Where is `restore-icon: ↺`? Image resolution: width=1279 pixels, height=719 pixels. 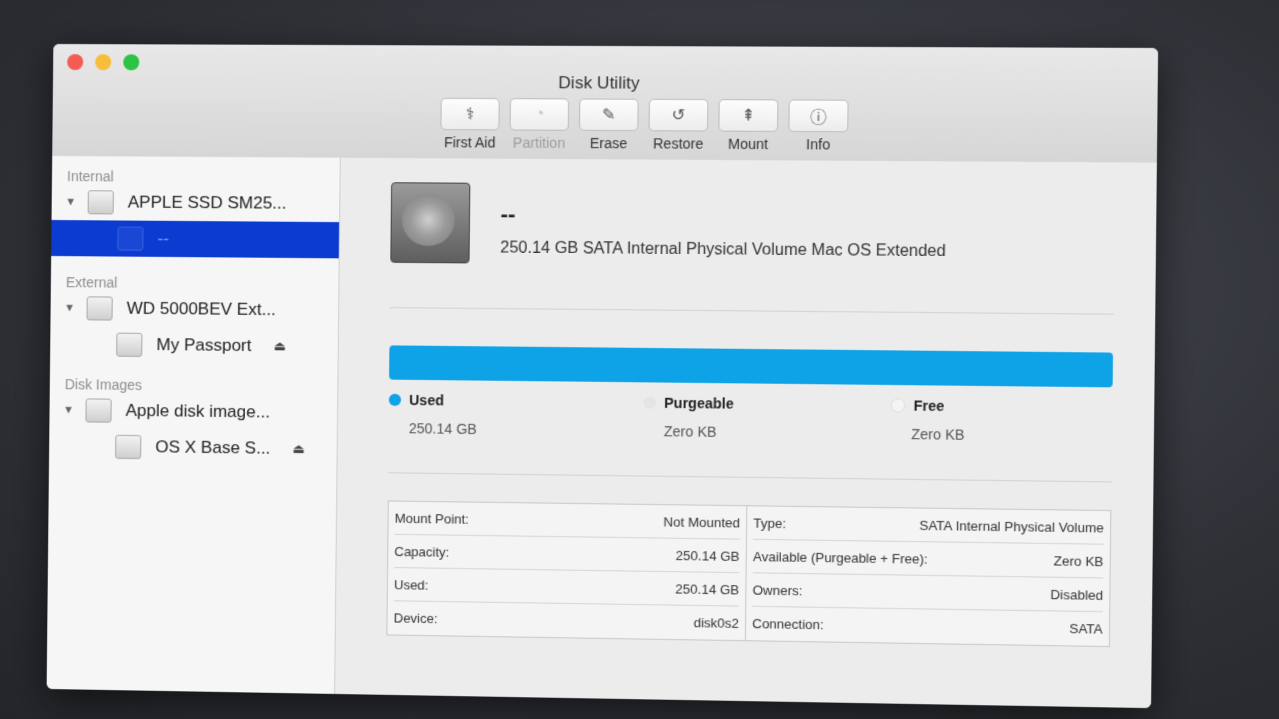
restore-icon: ↺ is located at coordinates (678, 115).